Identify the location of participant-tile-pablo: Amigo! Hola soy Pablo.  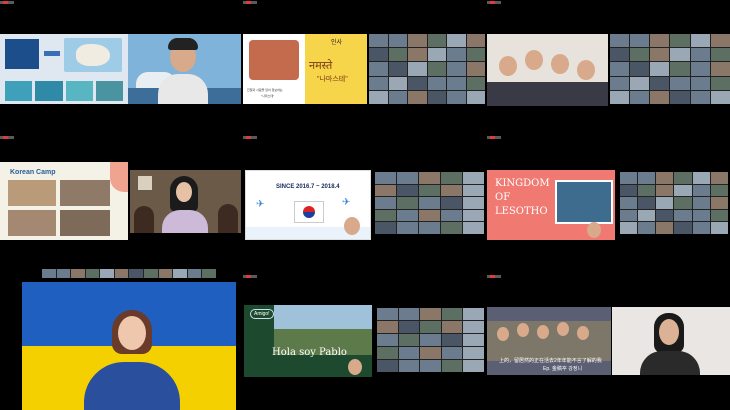
(308, 341).